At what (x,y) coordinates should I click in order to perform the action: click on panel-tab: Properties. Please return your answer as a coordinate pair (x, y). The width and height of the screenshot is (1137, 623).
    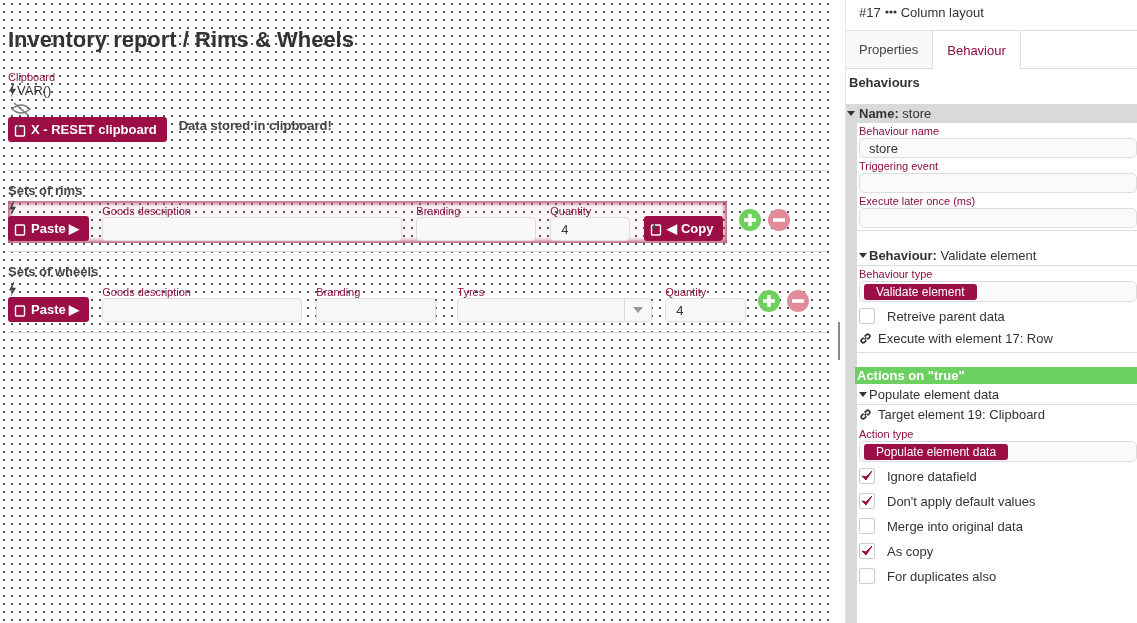
    Looking at the image, I should click on (889, 49).